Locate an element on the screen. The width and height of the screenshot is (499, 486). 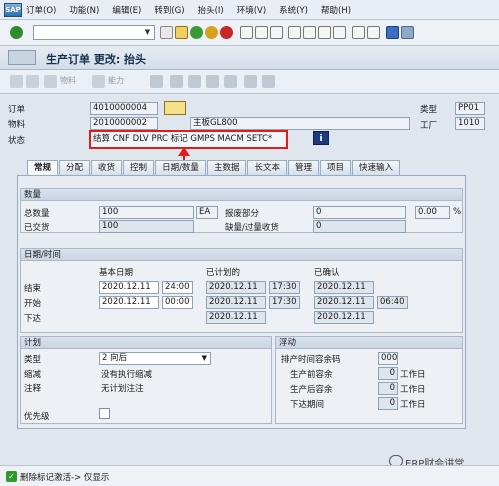
release-period-label: 下达期间 is located at coordinates (307, 405).